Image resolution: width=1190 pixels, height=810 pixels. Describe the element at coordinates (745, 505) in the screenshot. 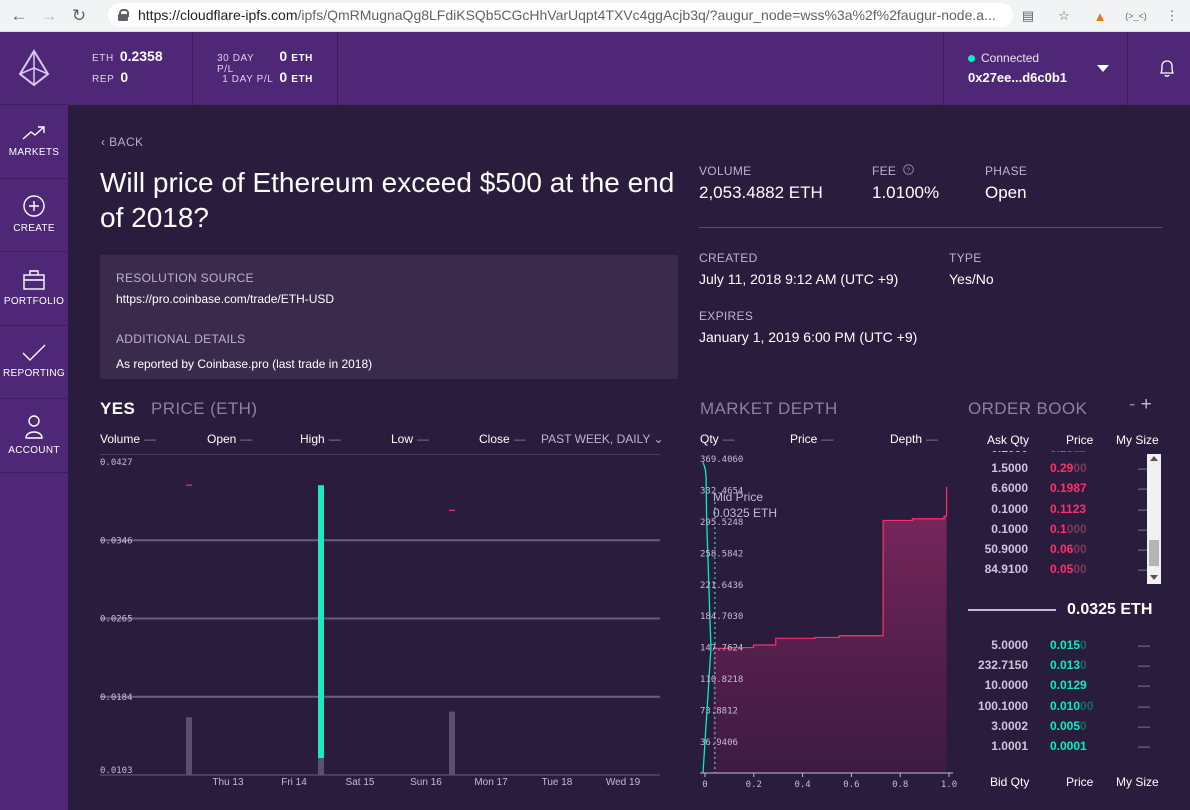

I see `mid-price-tooltip: Mid Price 0.0325 ETH` at that location.